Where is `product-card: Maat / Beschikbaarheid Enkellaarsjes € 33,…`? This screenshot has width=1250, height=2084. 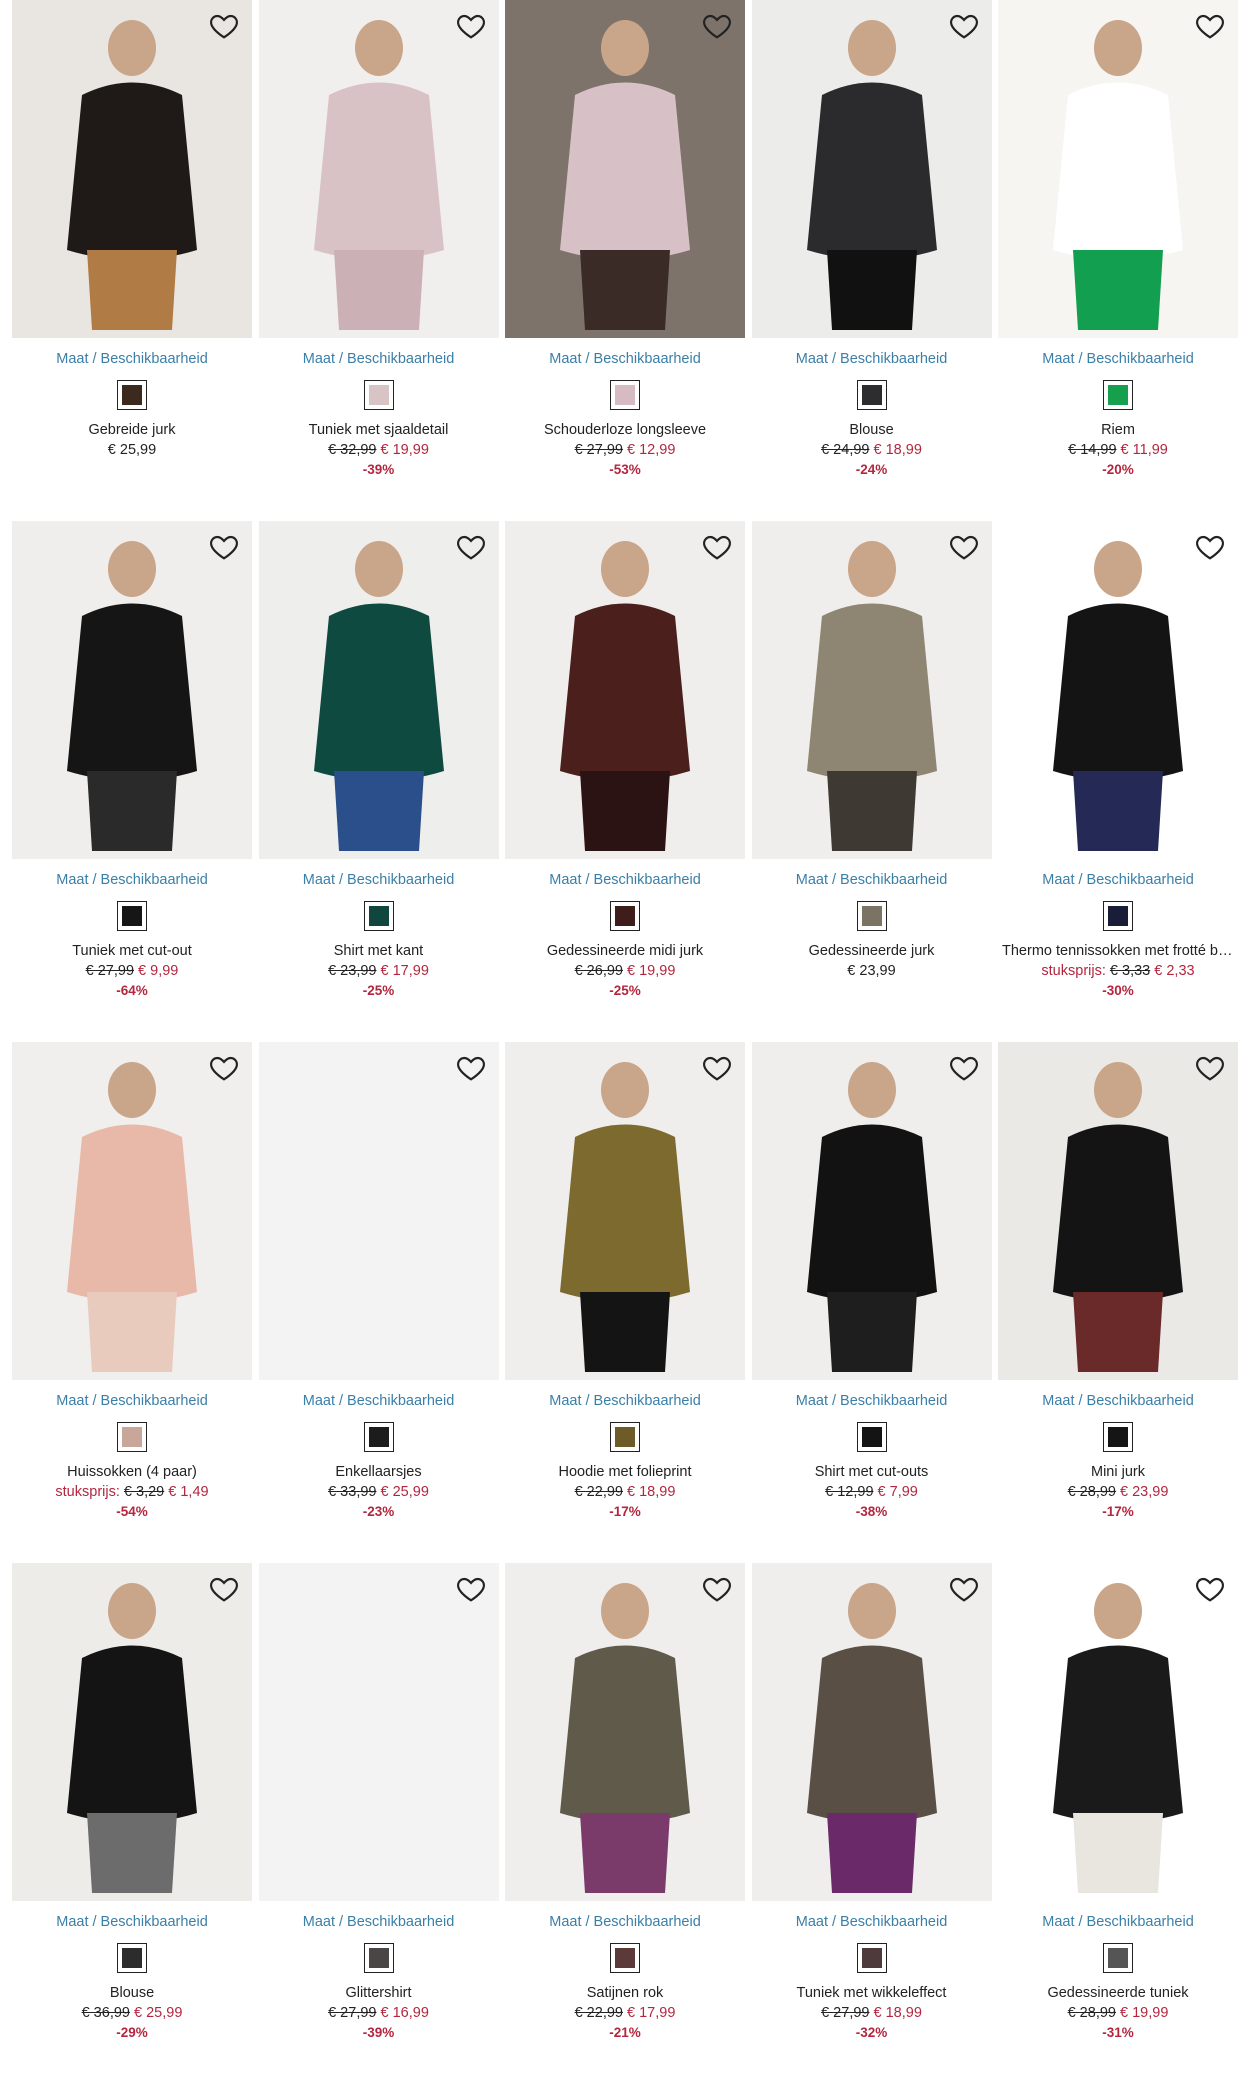
product-card: Maat / Beschikbaarheid Enkellaarsjes € 33,… is located at coordinates (378, 1302).